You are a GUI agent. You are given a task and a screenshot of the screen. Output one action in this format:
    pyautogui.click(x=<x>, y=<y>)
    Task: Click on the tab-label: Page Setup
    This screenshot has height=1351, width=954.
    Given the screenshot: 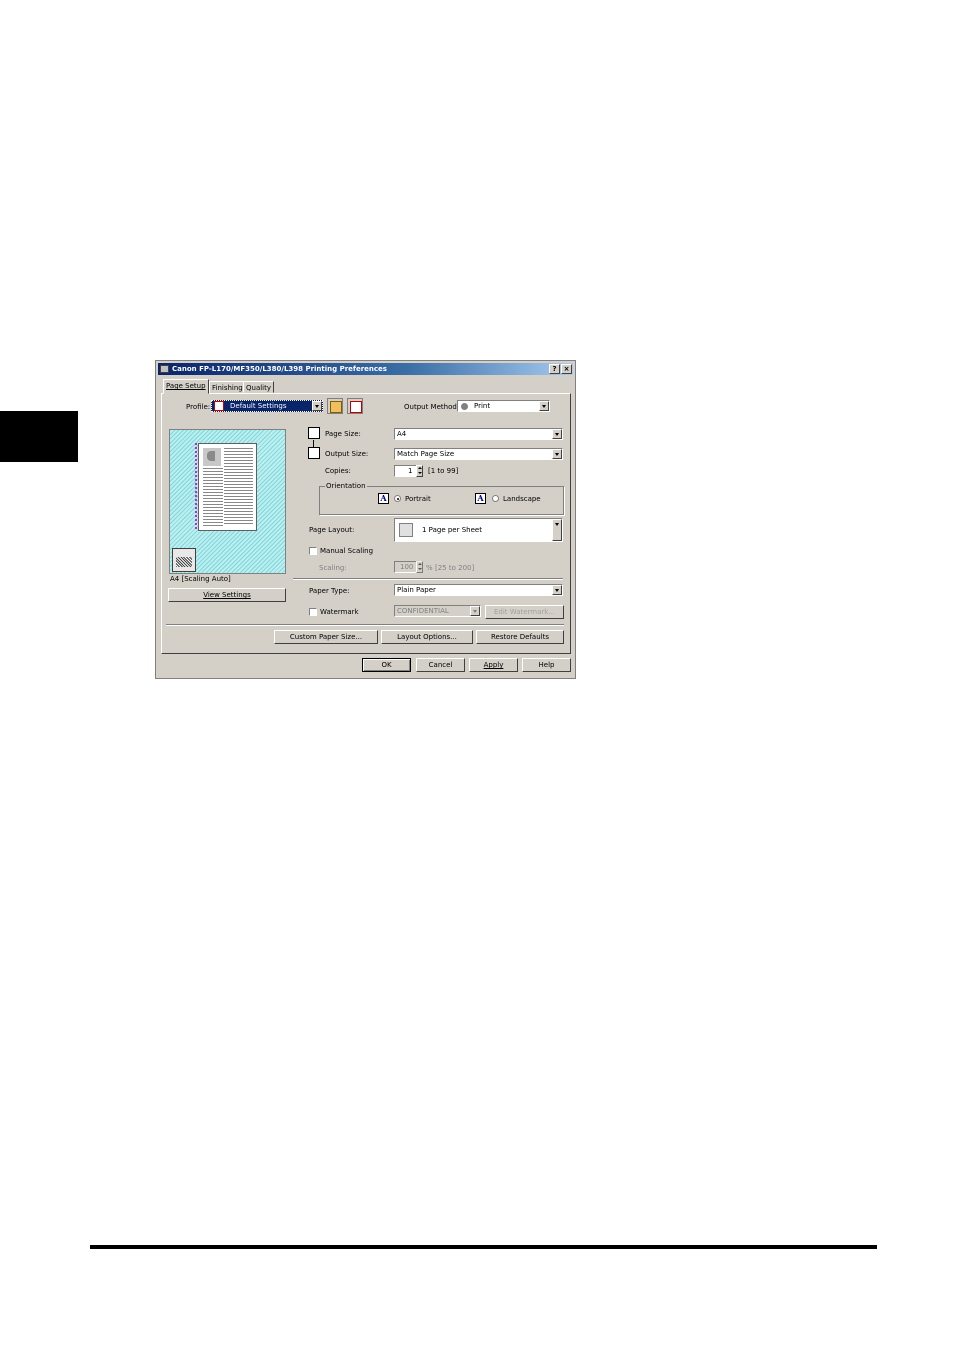 What is the action you would take?
    pyautogui.click(x=186, y=386)
    